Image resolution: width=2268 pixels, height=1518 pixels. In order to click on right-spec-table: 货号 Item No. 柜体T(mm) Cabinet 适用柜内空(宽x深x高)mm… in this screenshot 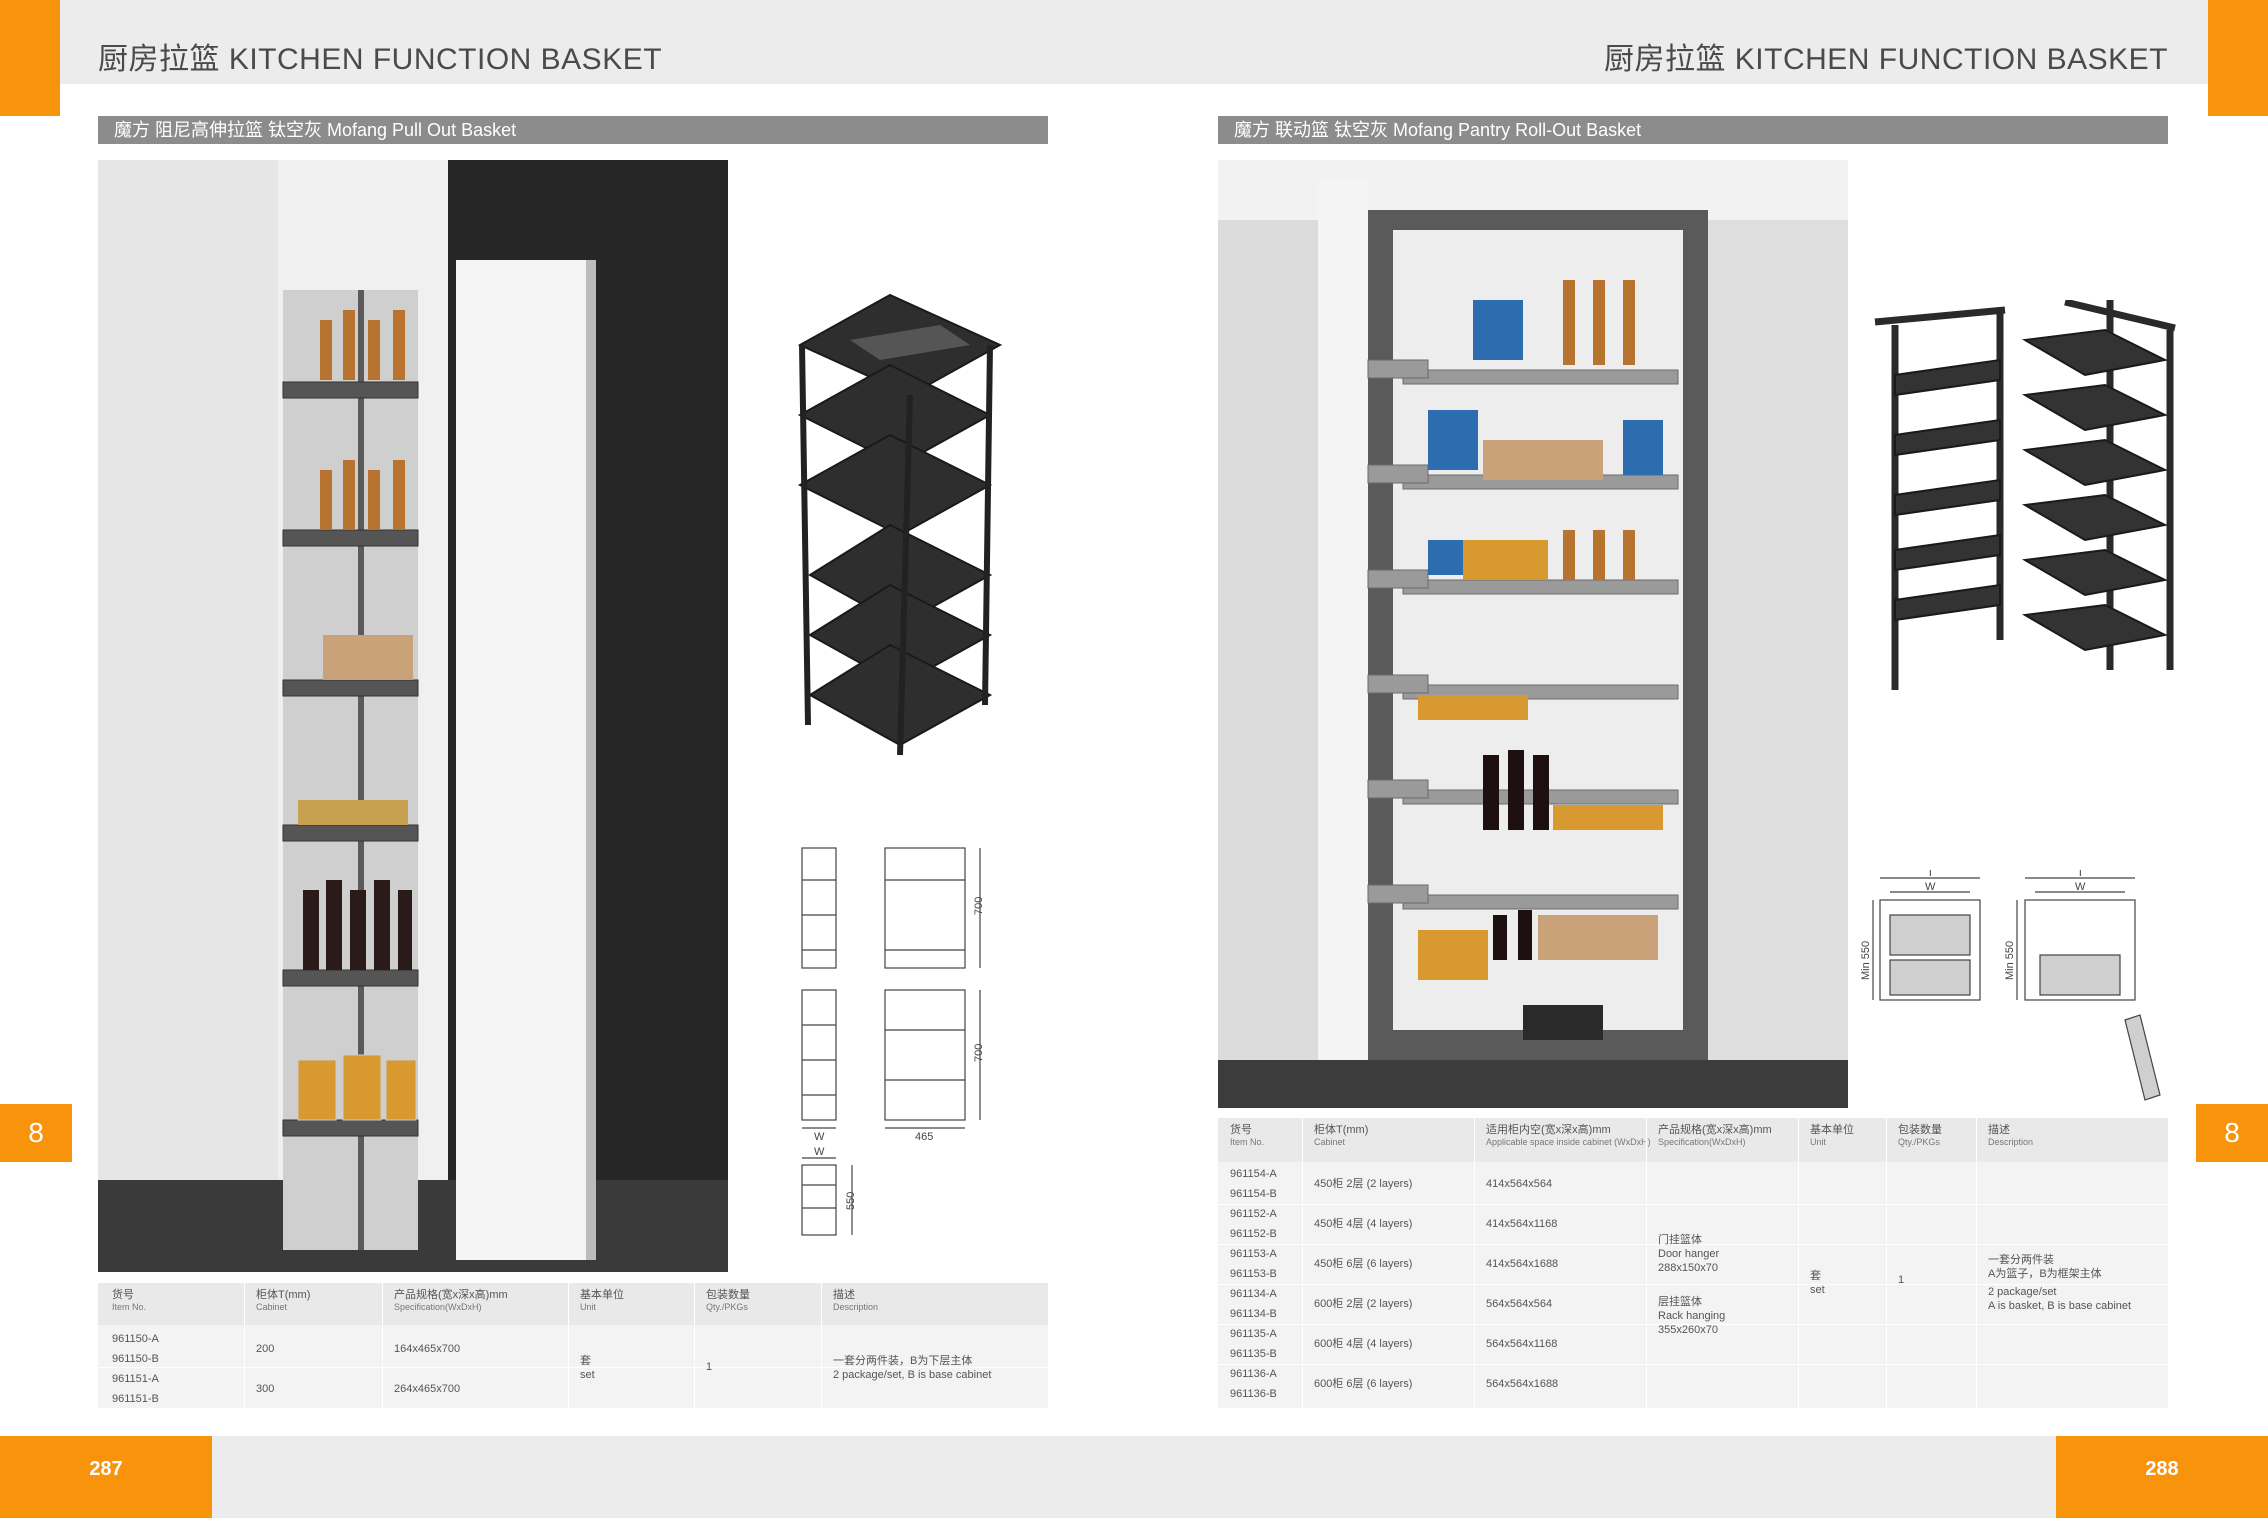, I will do `click(1693, 1263)`.